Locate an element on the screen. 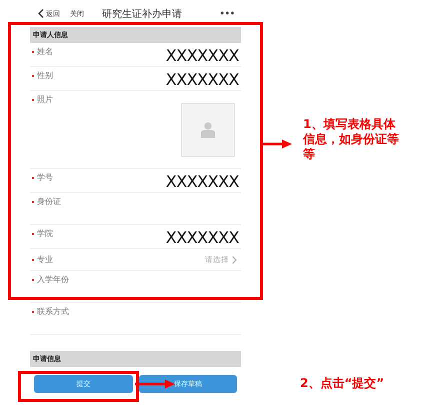 This screenshot has width=436, height=405. field-label: 身份证 is located at coordinates (49, 201).